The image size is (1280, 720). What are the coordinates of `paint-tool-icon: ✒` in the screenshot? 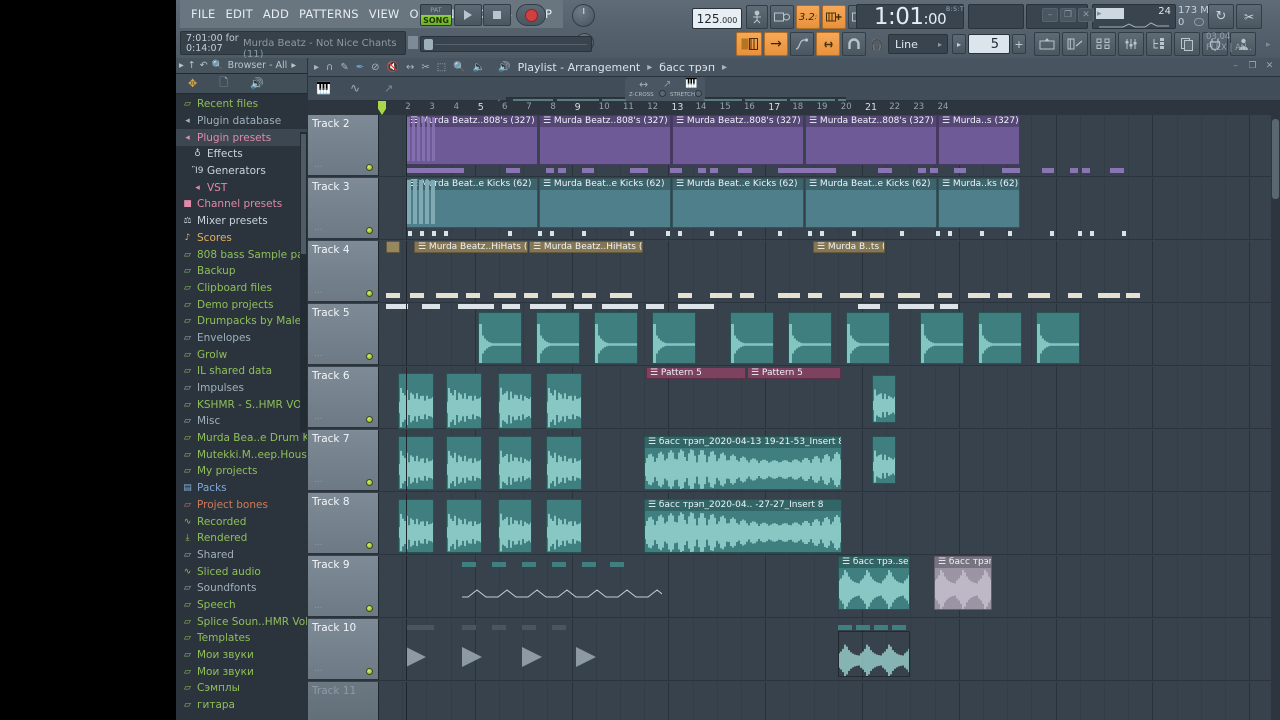 It's located at (360, 67).